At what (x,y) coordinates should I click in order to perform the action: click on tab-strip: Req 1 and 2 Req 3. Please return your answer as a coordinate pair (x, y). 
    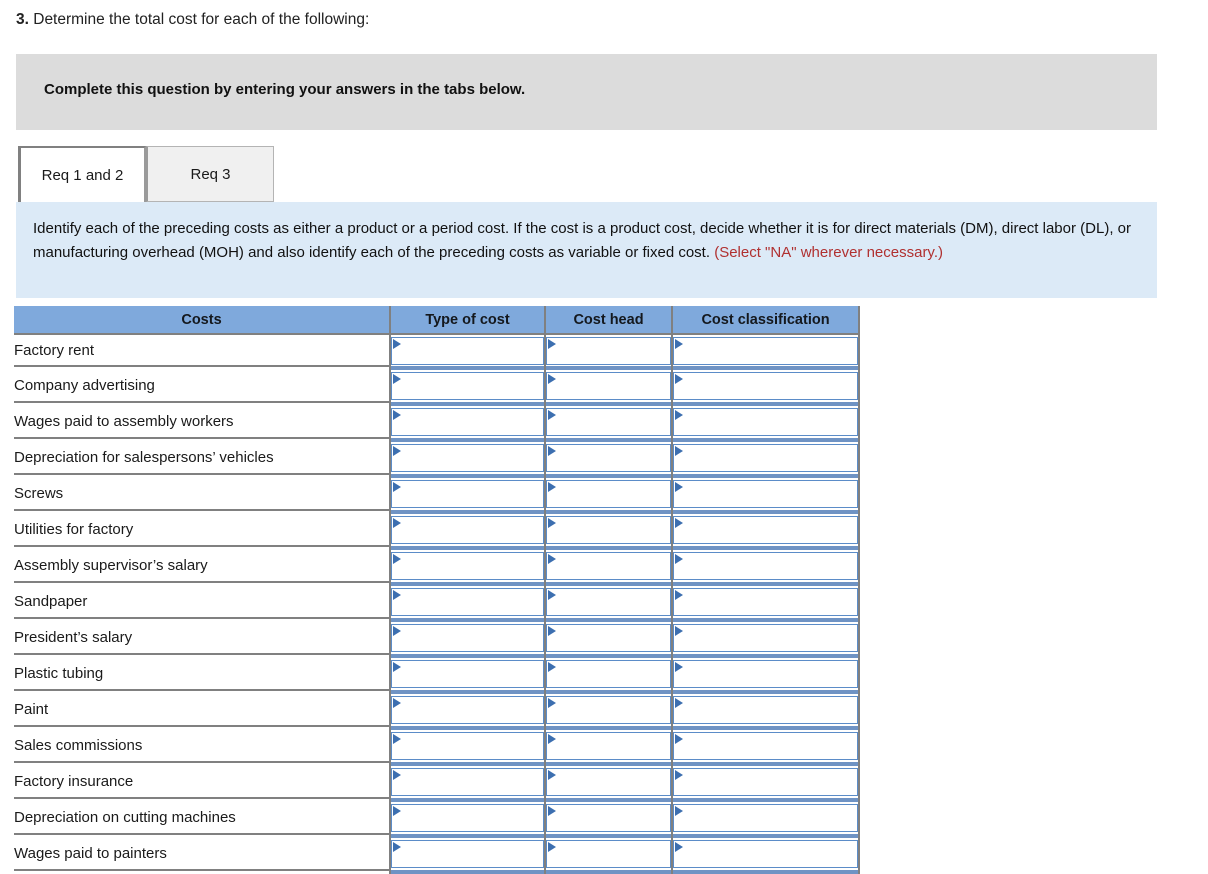
    Looking at the image, I should click on (146, 174).